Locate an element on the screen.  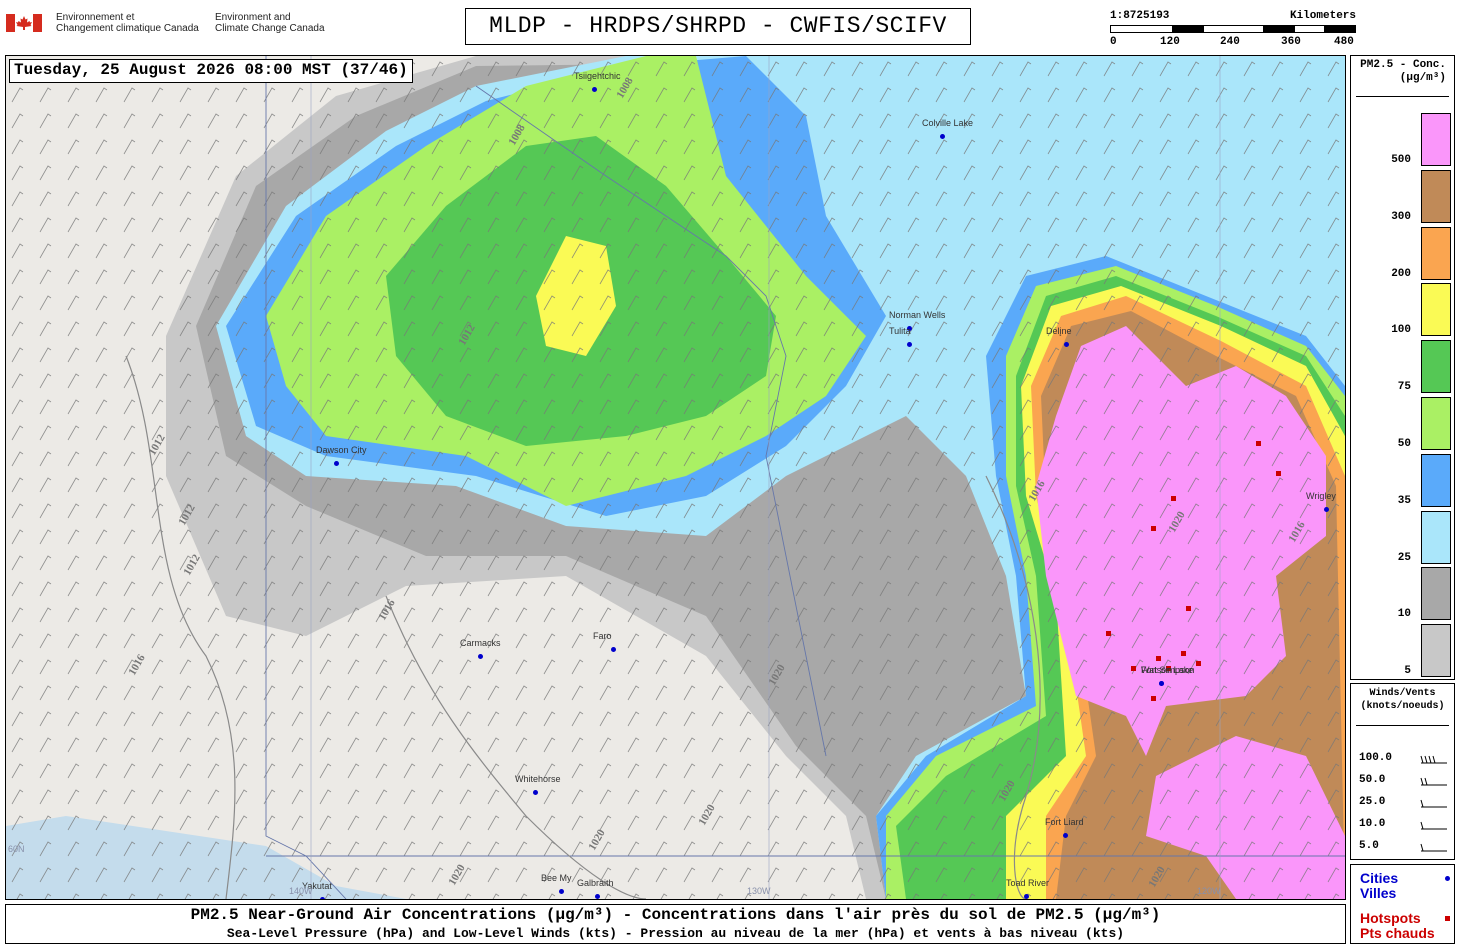
wind-legend-row: 5.0 is located at coordinates (1406, 850).